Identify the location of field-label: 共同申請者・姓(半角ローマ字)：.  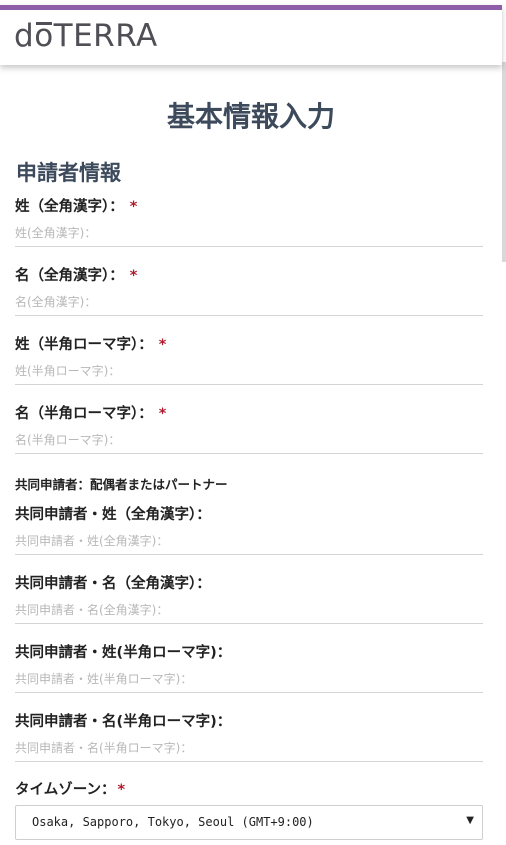
(123, 653).